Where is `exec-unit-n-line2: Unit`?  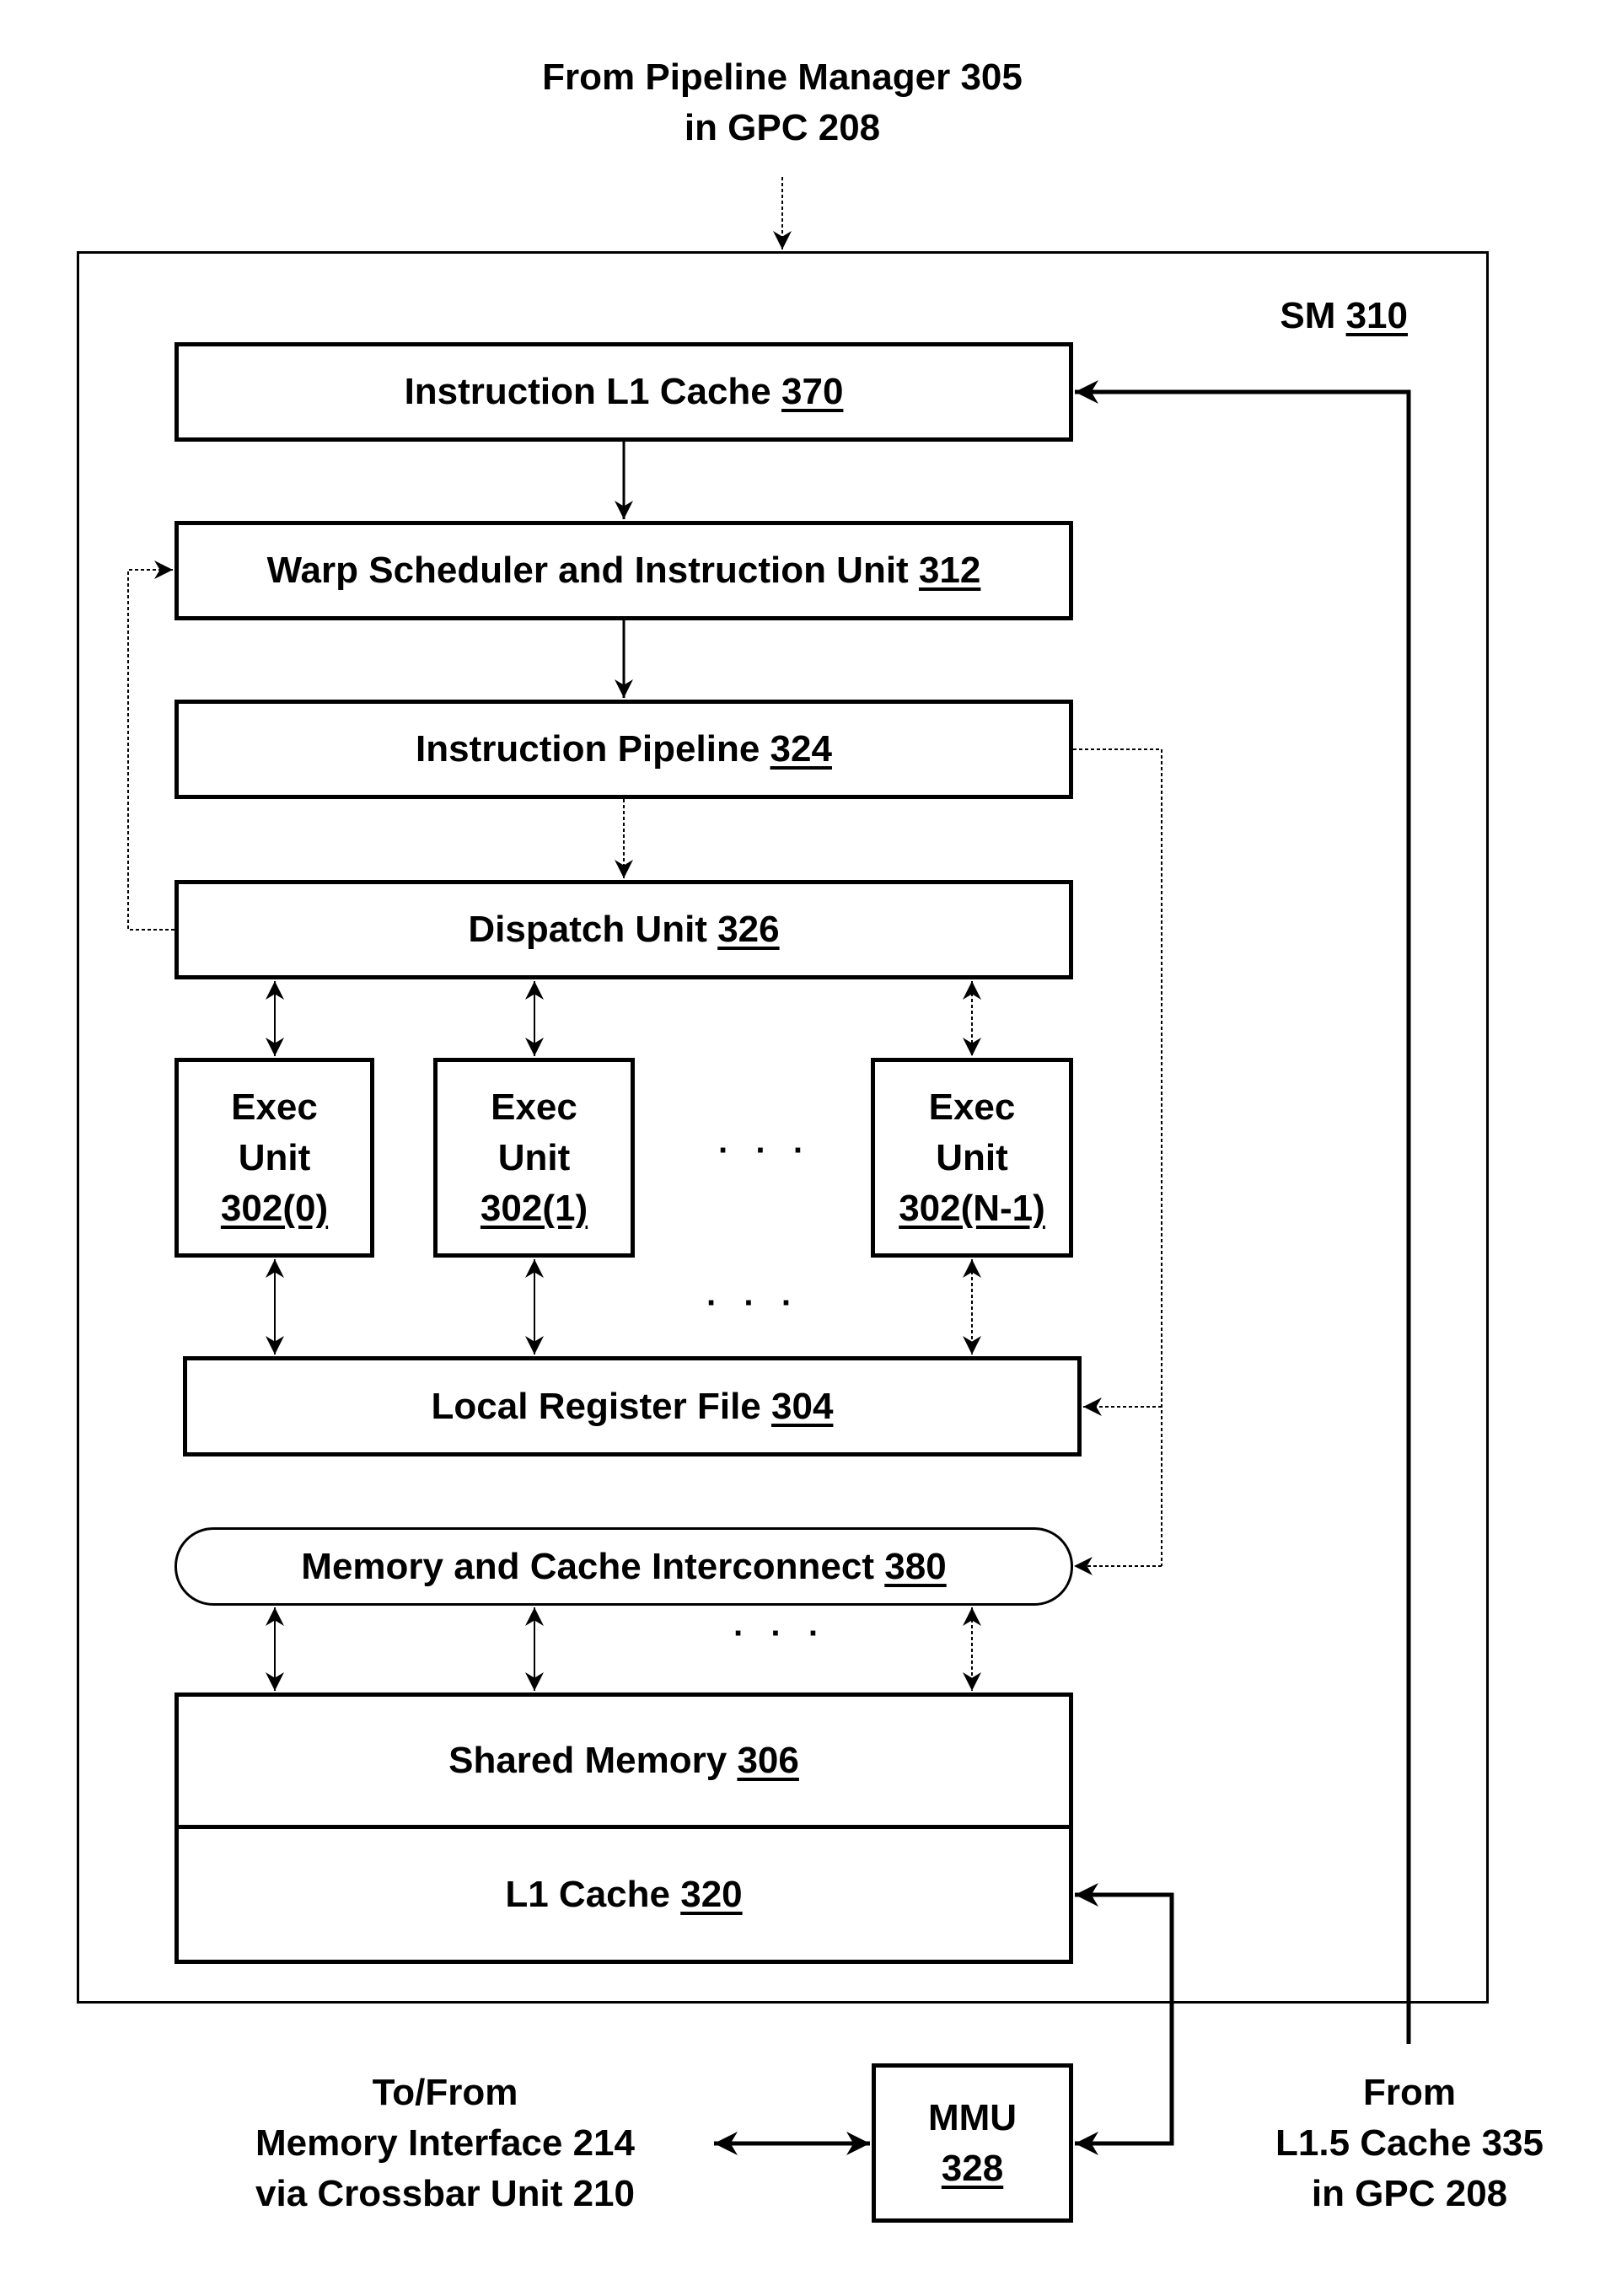
exec-unit-n-line2: Unit is located at coordinates (972, 1157).